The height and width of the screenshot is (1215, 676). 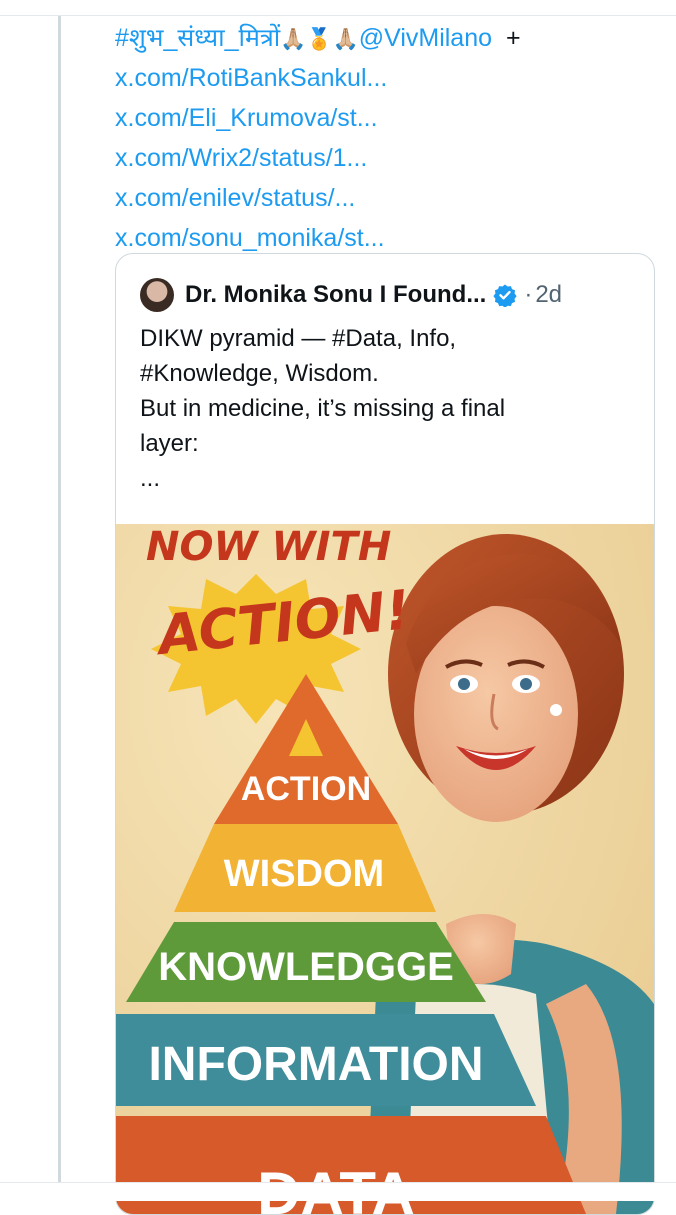 I want to click on earring, so click(x=556, y=710).